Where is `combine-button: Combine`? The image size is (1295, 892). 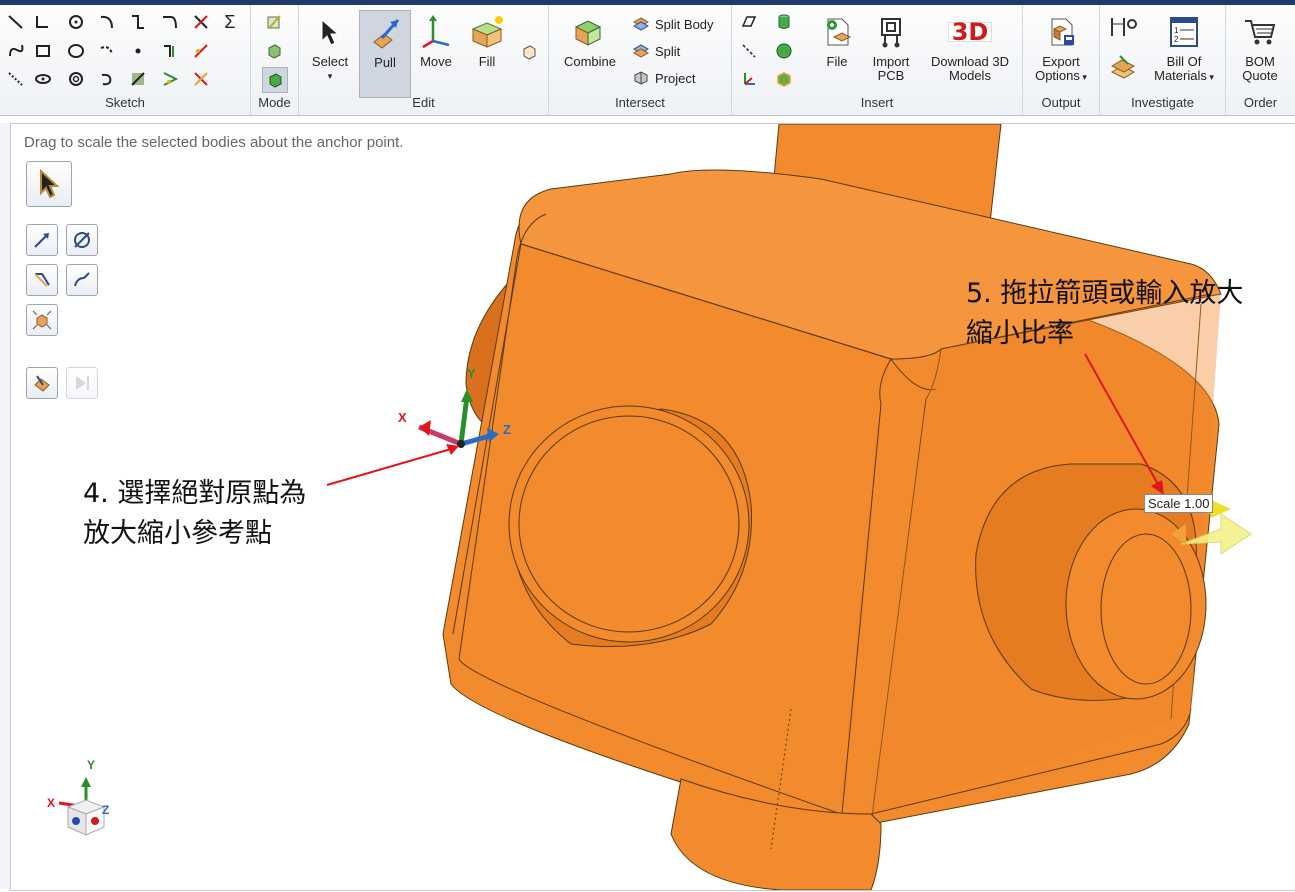
combine-button: Combine is located at coordinates (590, 41).